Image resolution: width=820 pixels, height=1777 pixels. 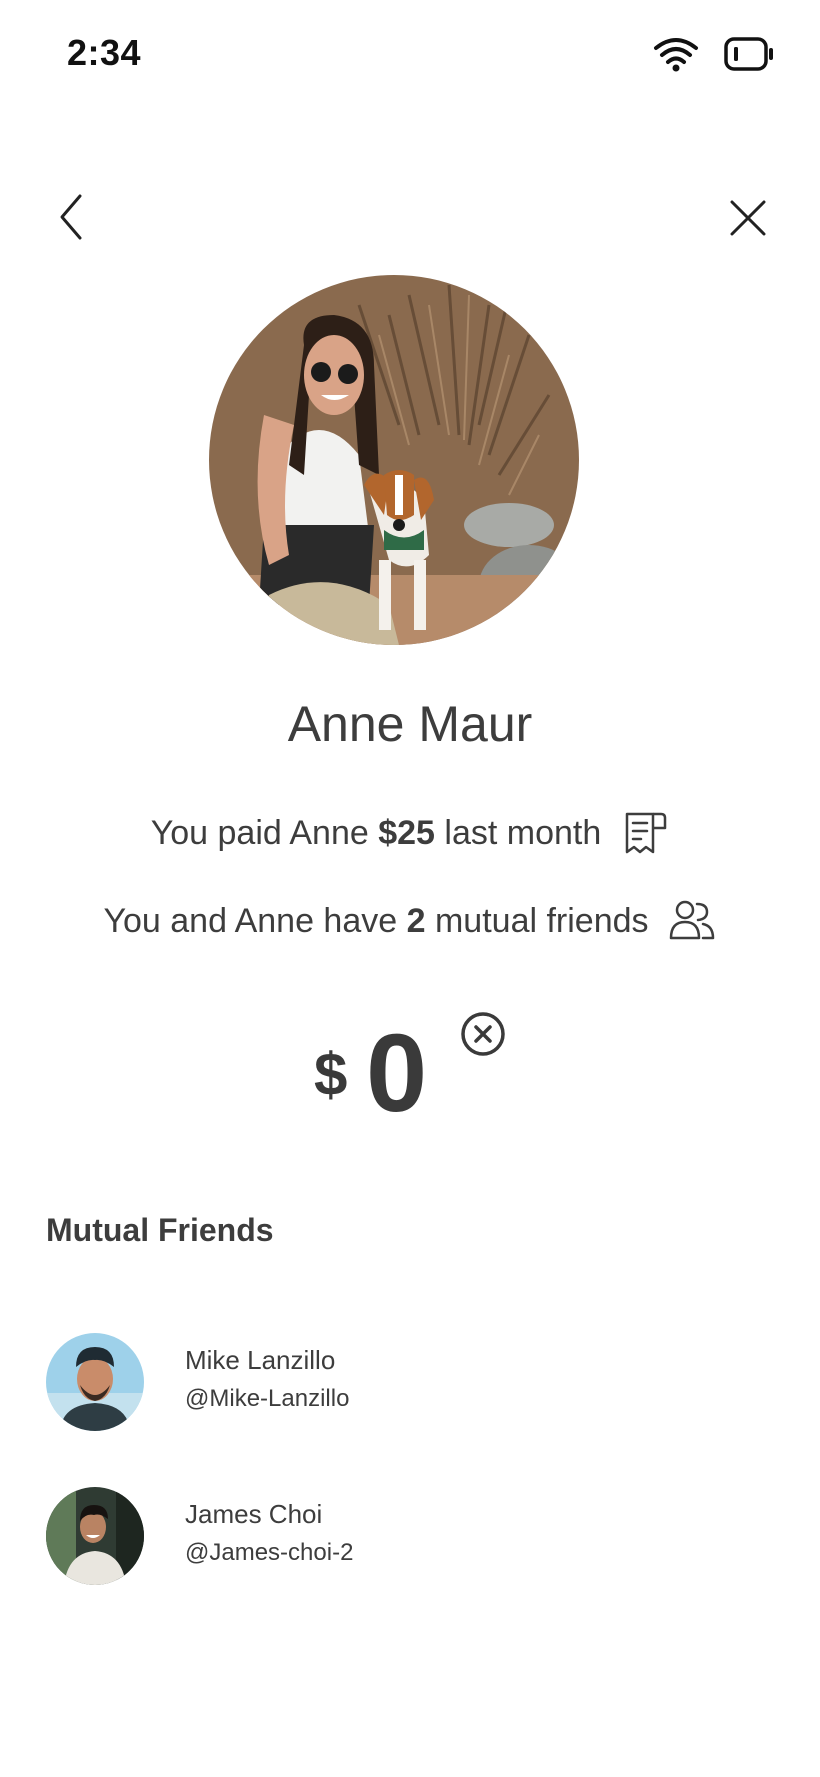 What do you see at coordinates (676, 55) in the screenshot?
I see `wifi-icon` at bounding box center [676, 55].